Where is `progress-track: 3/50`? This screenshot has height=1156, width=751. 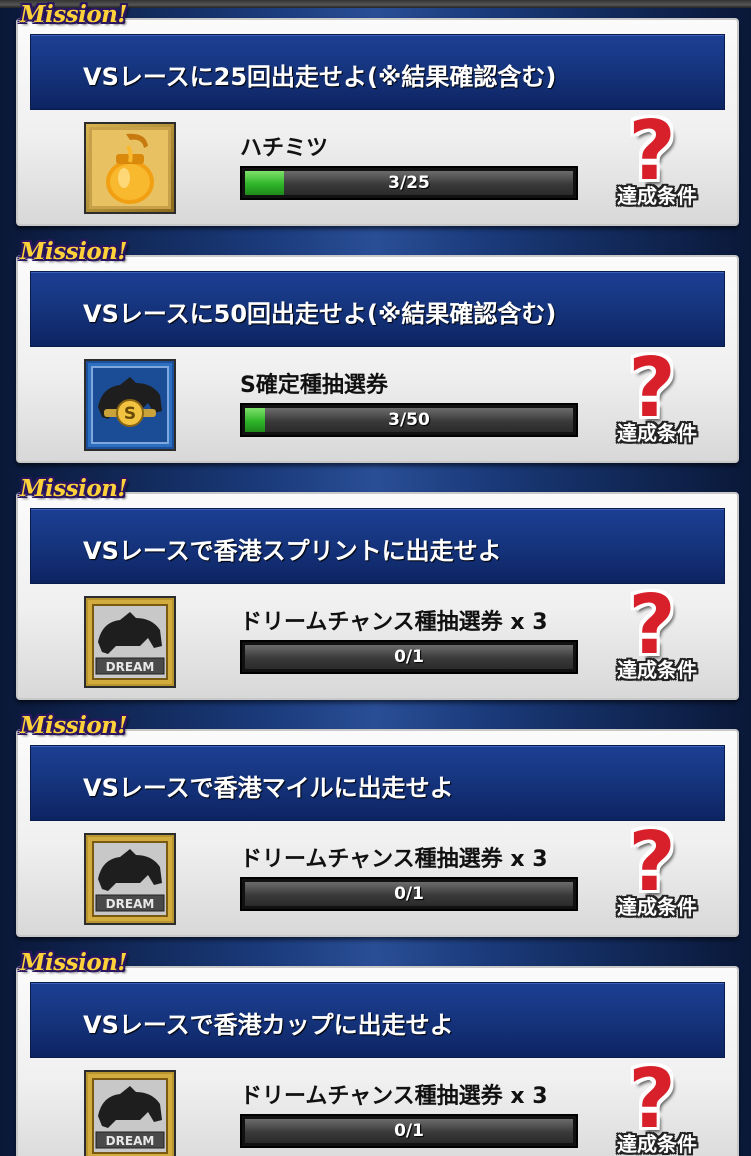 progress-track: 3/50 is located at coordinates (409, 420).